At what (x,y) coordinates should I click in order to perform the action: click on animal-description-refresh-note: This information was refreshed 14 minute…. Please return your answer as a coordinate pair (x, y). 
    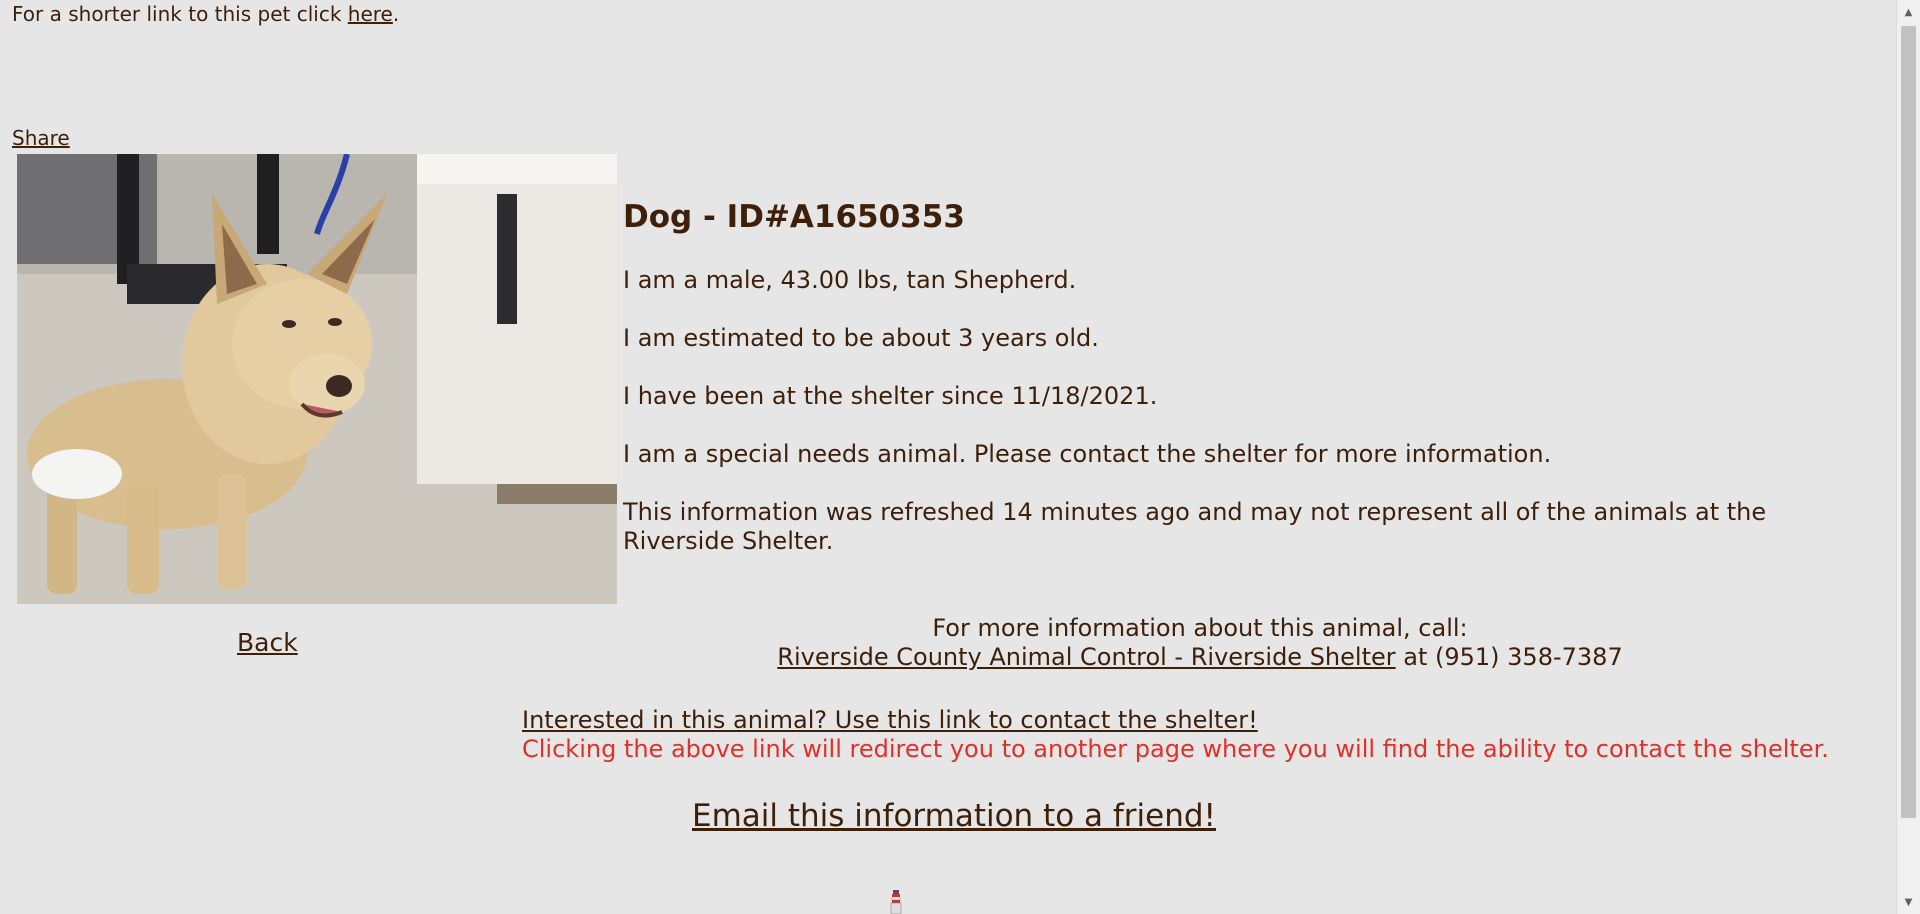
    Looking at the image, I should click on (1195, 526).